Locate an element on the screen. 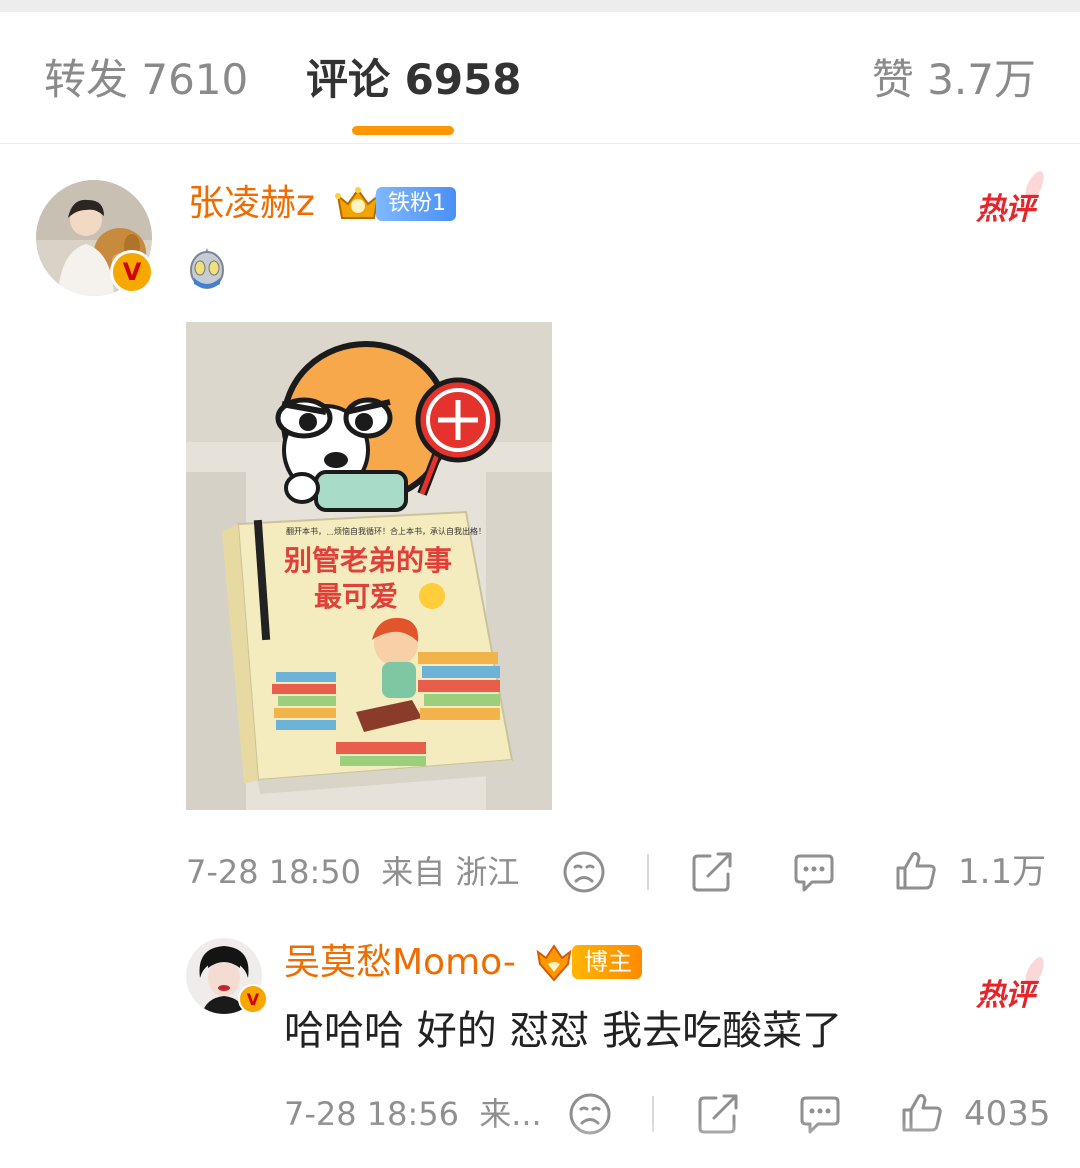 This screenshot has height=1168, width=1080. comment-time: 7-28 18:50 is located at coordinates (274, 872).